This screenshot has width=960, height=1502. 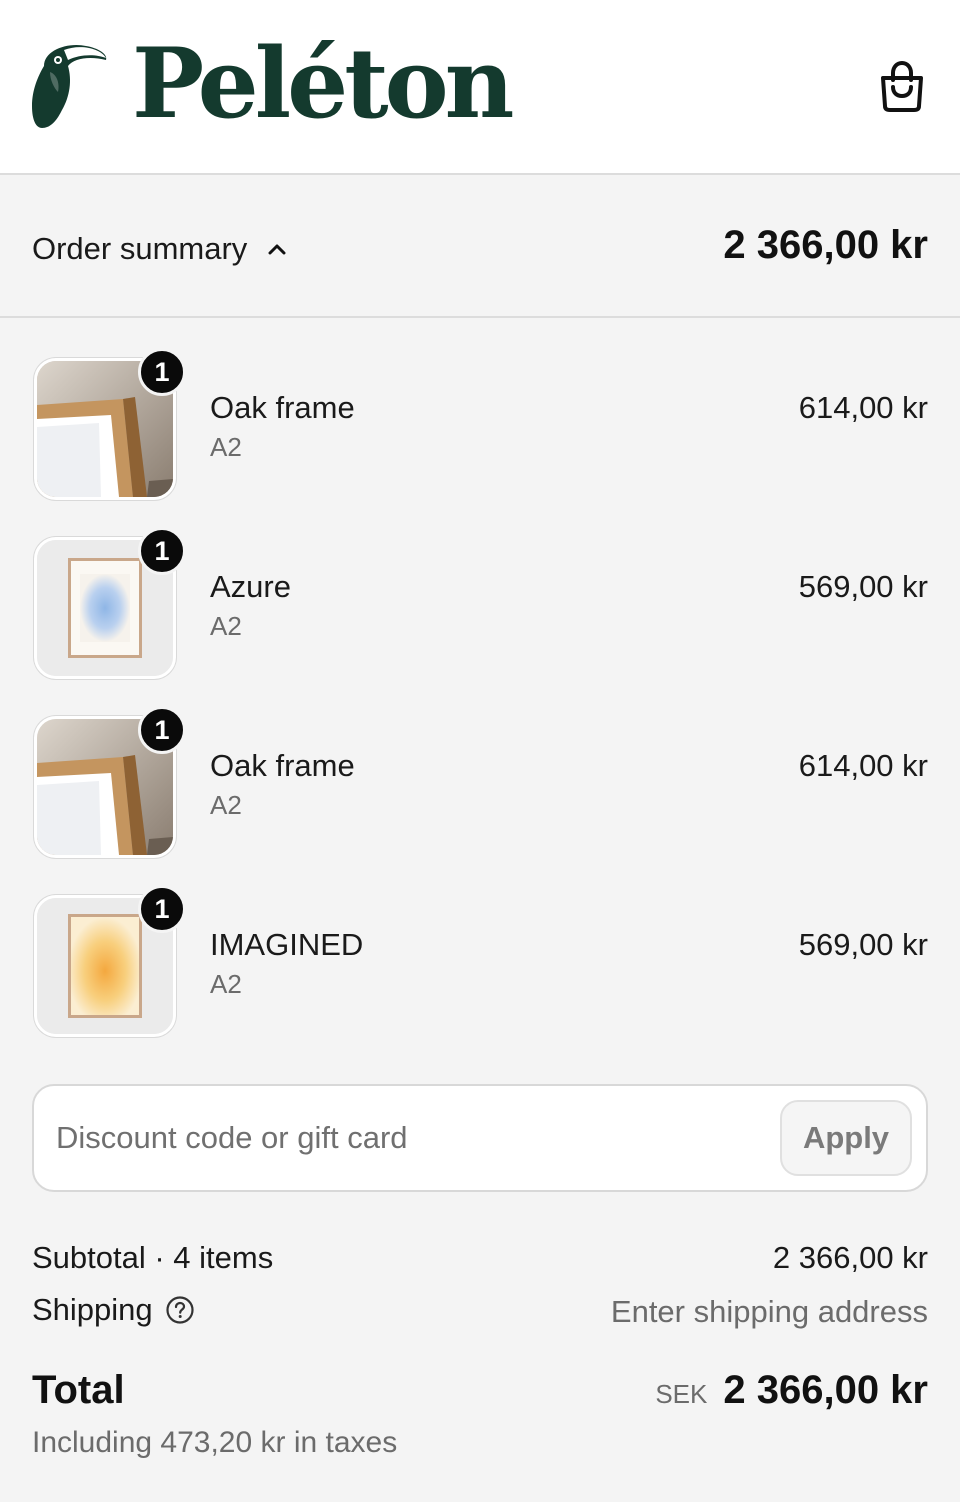 I want to click on discount-field-container: Apply, so click(x=480, y=1138).